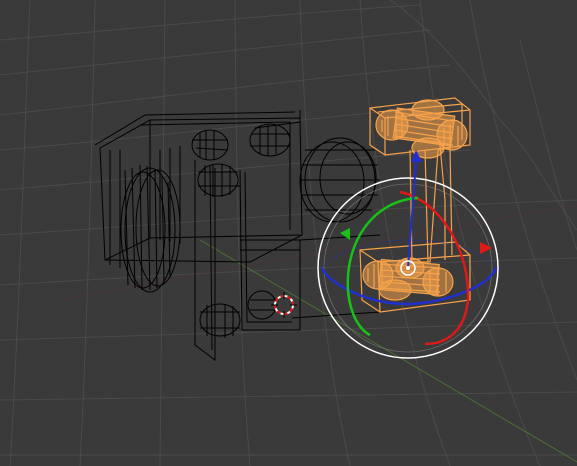 The image size is (577, 466). Describe the element at coordinates (415, 205) in the screenshot. I see `selected-object` at that location.